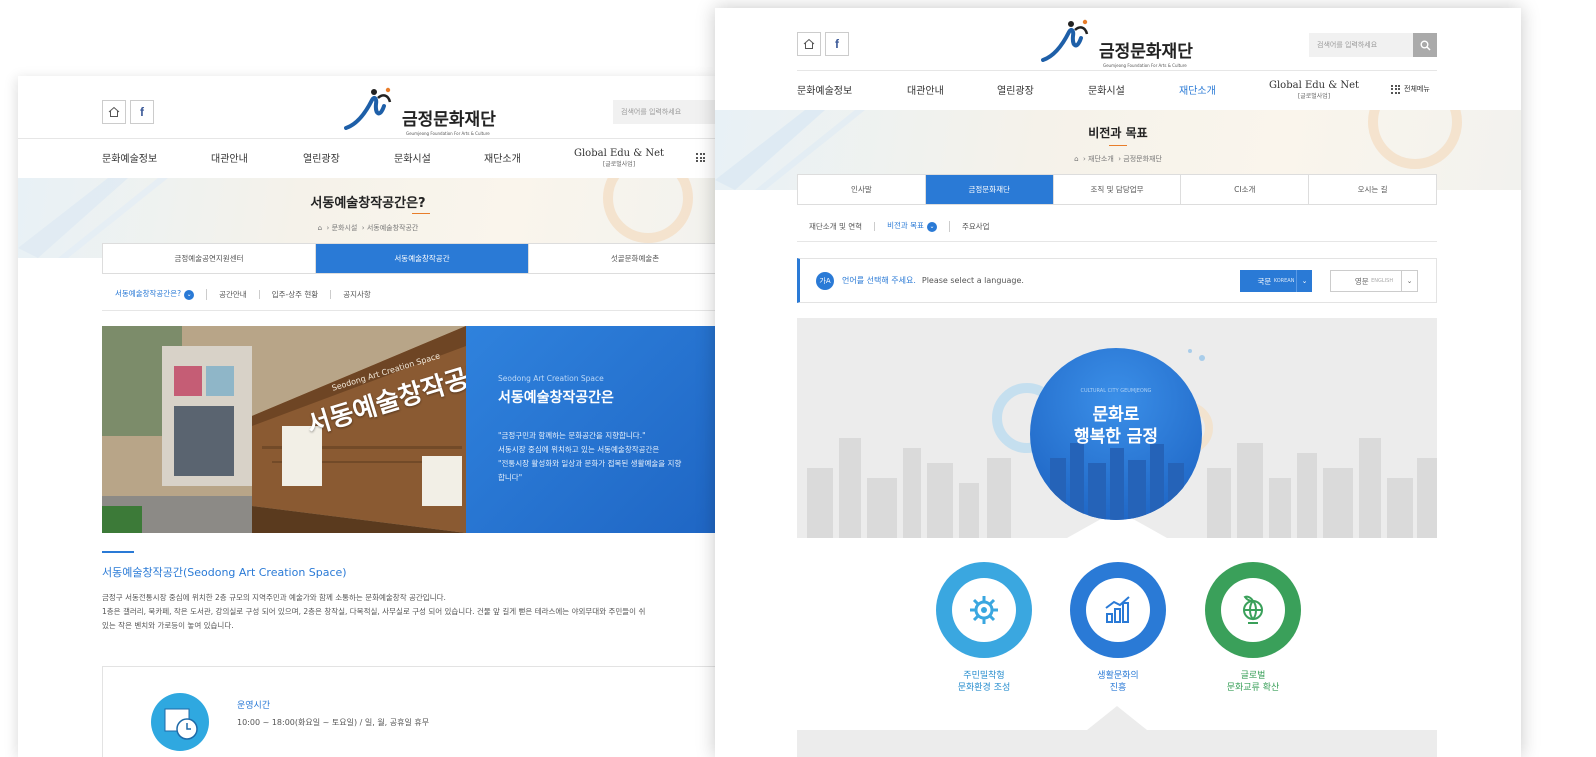 This screenshot has width=1596, height=757. I want to click on tab-seotgol-village: 섯골문화예술촌, so click(623, 258).